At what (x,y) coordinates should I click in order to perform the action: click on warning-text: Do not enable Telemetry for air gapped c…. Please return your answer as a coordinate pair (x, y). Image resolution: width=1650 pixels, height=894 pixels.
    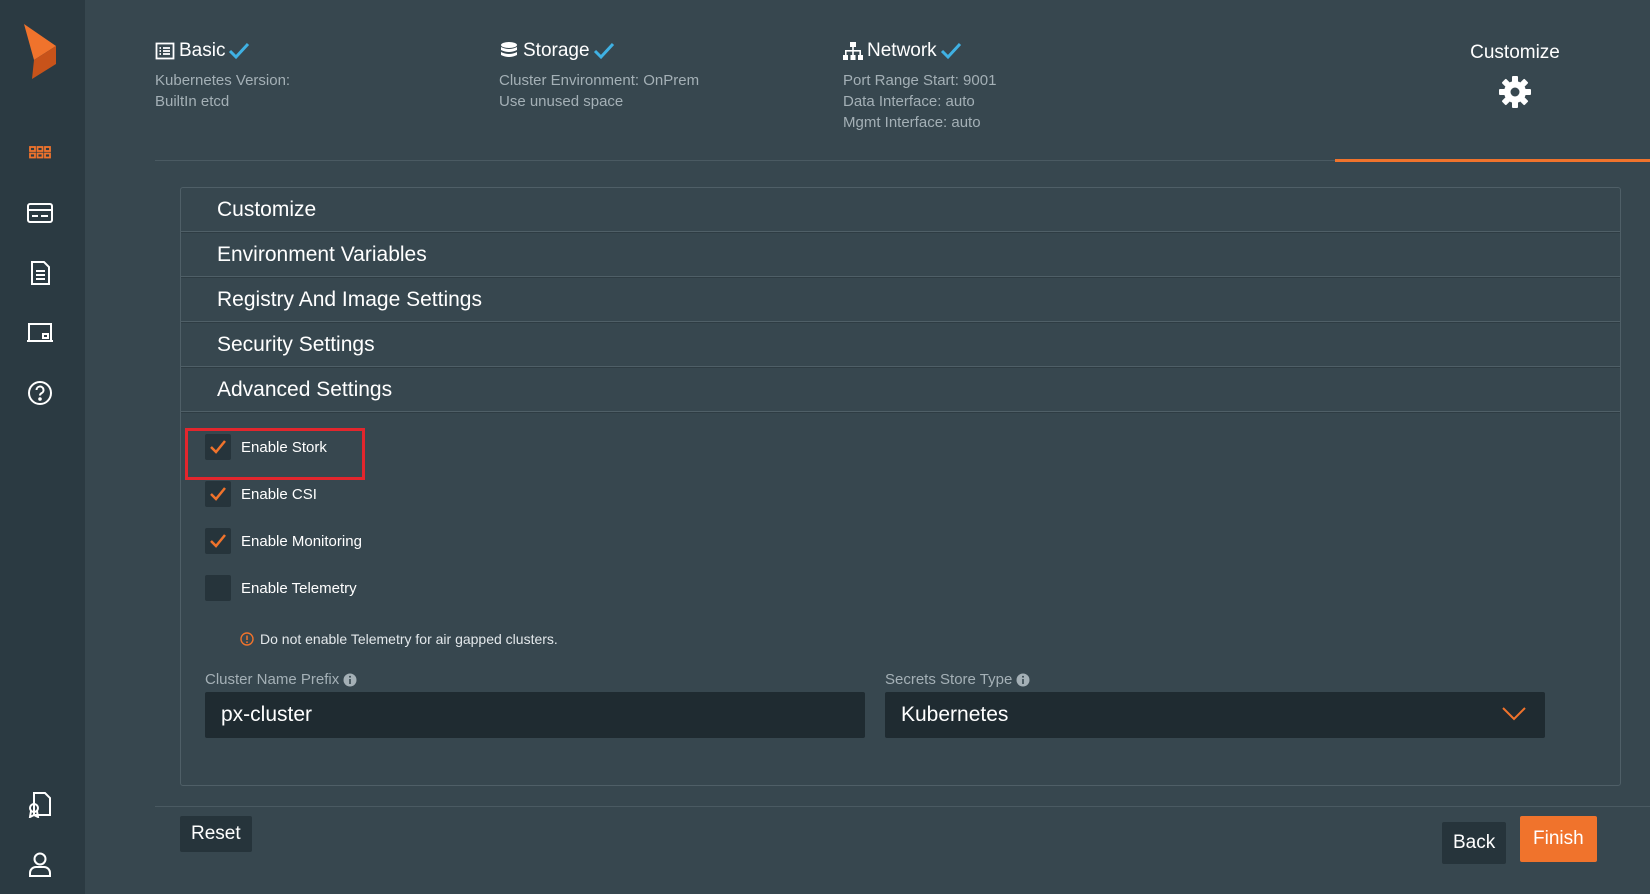
    Looking at the image, I should click on (409, 639).